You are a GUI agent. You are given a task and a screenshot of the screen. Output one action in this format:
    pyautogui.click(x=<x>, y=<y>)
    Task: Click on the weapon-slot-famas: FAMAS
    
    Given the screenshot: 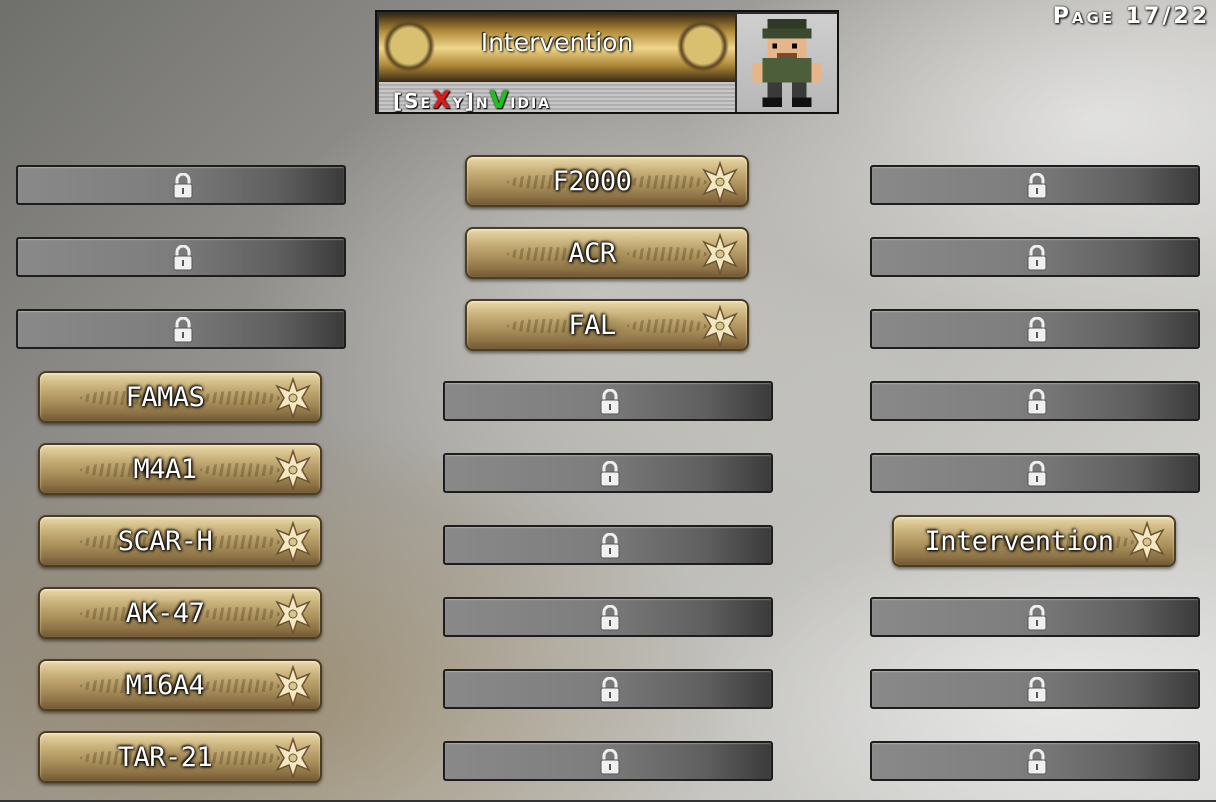 What is the action you would take?
    pyautogui.click(x=180, y=397)
    